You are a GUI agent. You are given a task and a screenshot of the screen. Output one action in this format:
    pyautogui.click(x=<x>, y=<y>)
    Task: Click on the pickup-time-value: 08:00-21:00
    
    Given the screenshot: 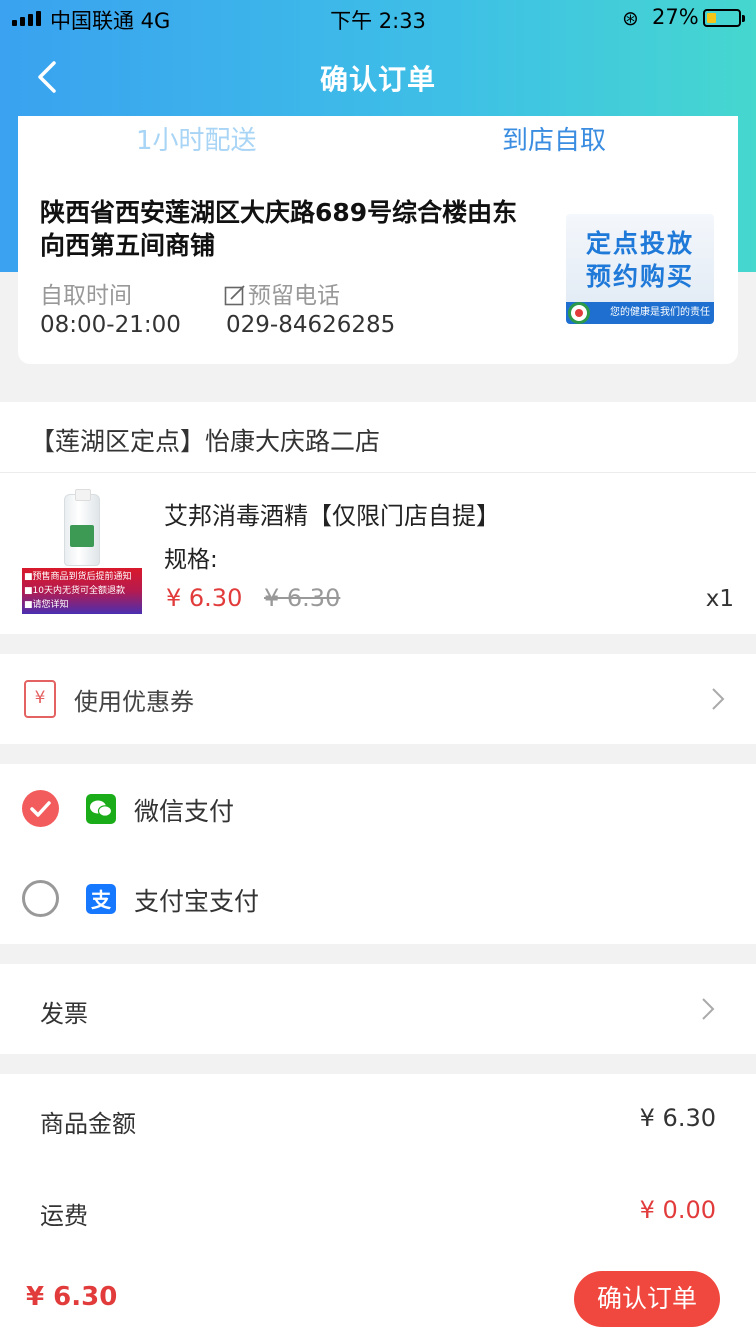 What is the action you would take?
    pyautogui.click(x=110, y=325)
    